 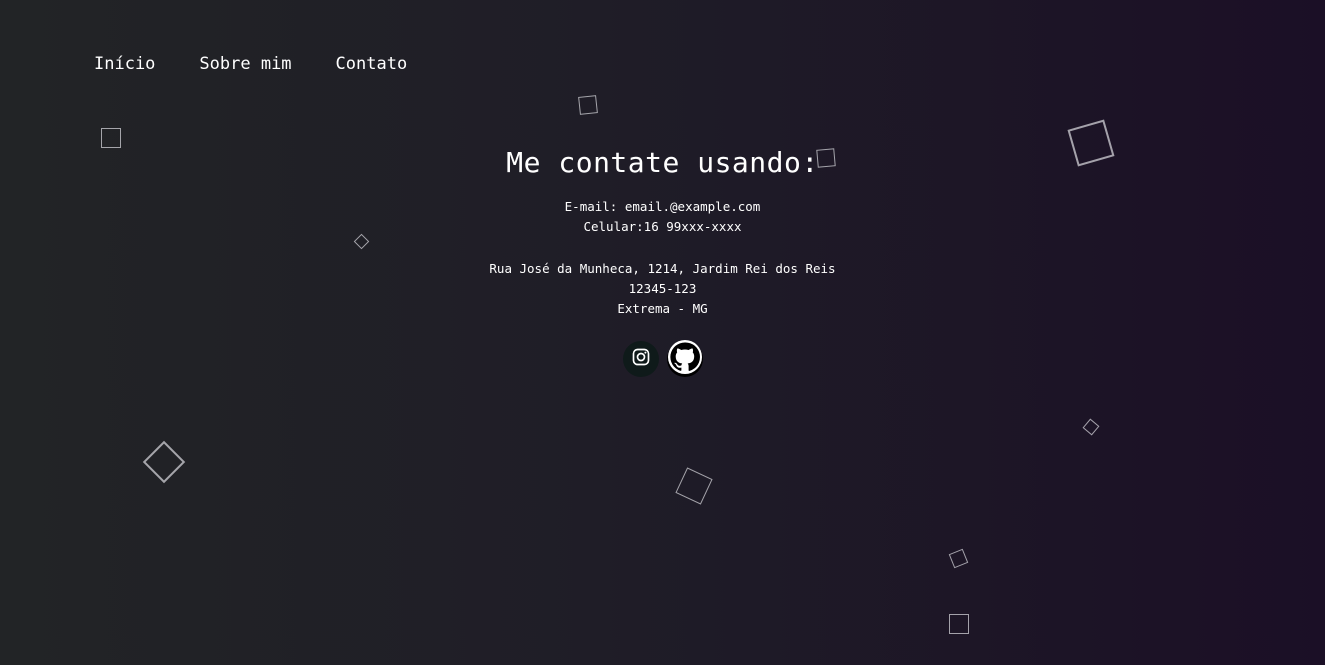 What do you see at coordinates (662, 206) in the screenshot?
I see `email-text: E-mail: email.@example.com` at bounding box center [662, 206].